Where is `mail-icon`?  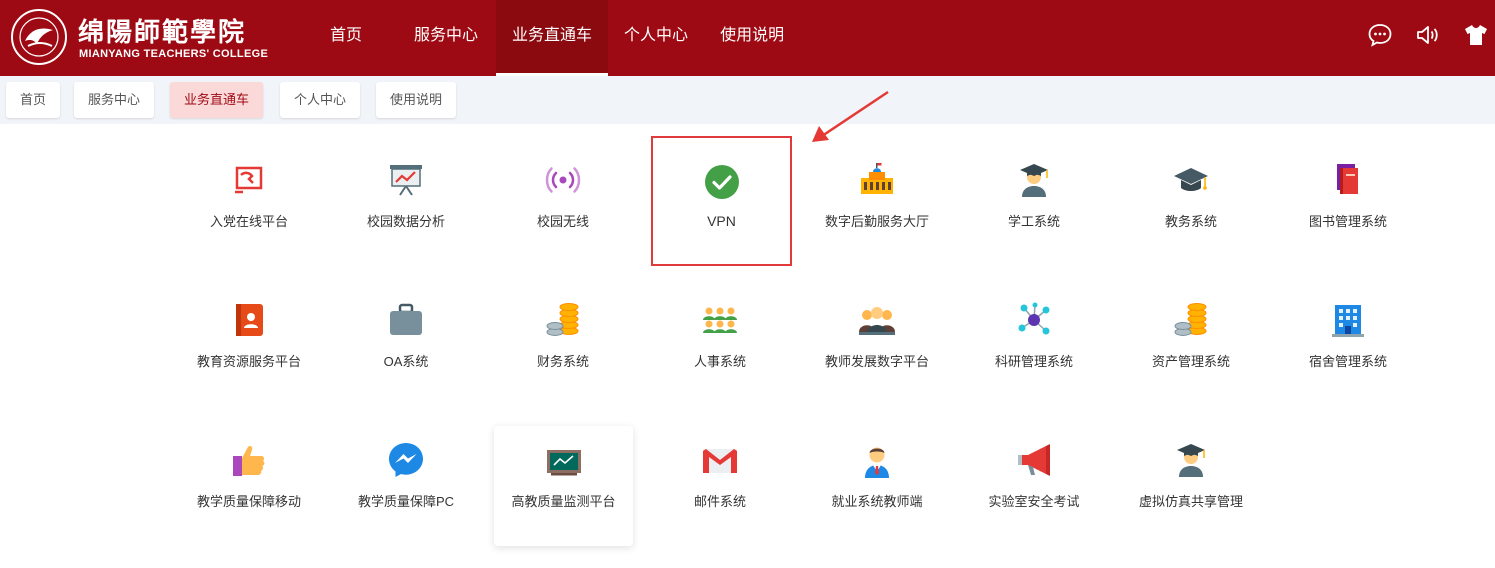 mail-icon is located at coordinates (720, 461).